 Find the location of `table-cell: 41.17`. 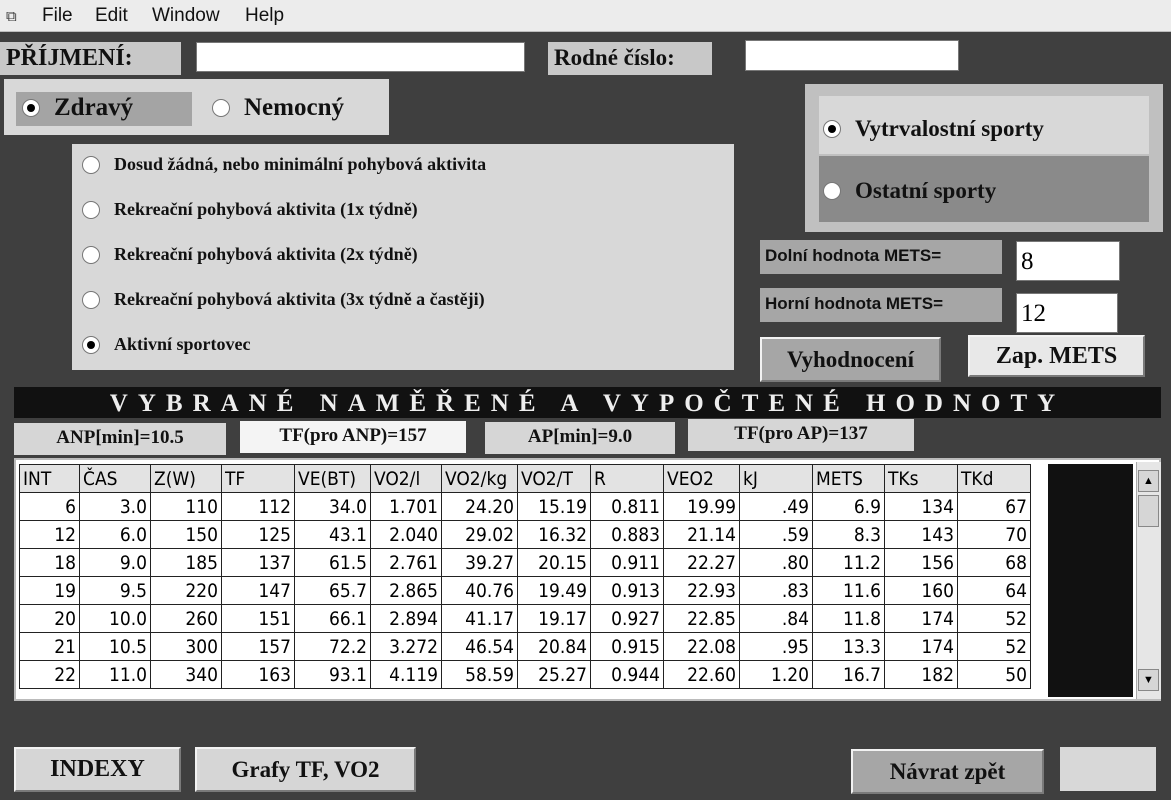

table-cell: 41.17 is located at coordinates (479, 618).